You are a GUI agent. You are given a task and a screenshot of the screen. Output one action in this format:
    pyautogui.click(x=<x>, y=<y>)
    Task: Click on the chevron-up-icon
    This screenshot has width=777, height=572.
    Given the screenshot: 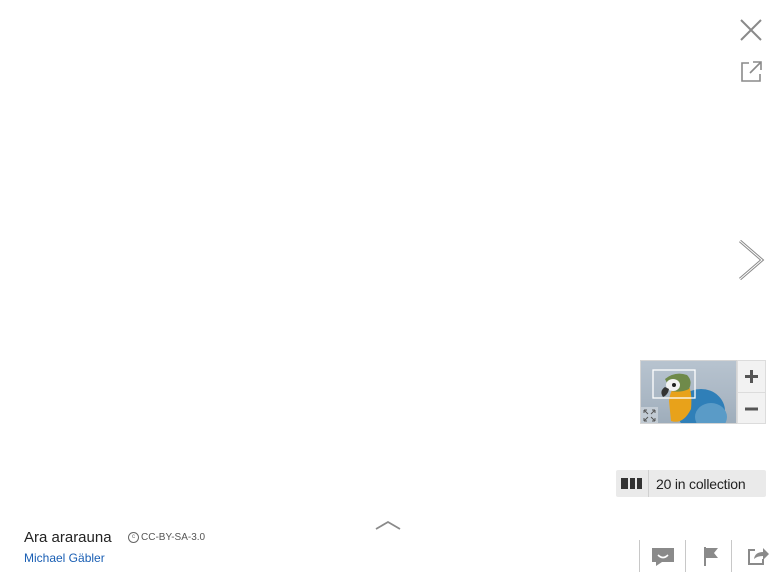 What is the action you would take?
    pyautogui.click(x=388, y=525)
    